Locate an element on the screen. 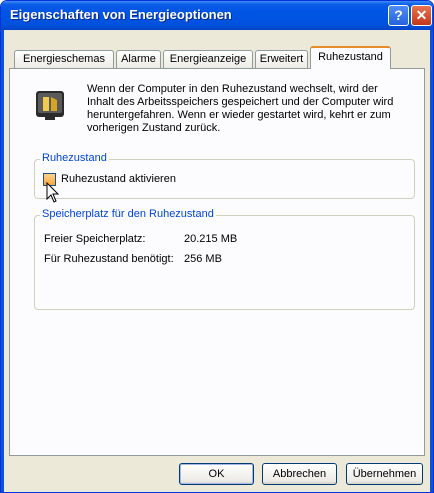 This screenshot has width=434, height=493. window-frame-left is located at coordinates (2, 261).